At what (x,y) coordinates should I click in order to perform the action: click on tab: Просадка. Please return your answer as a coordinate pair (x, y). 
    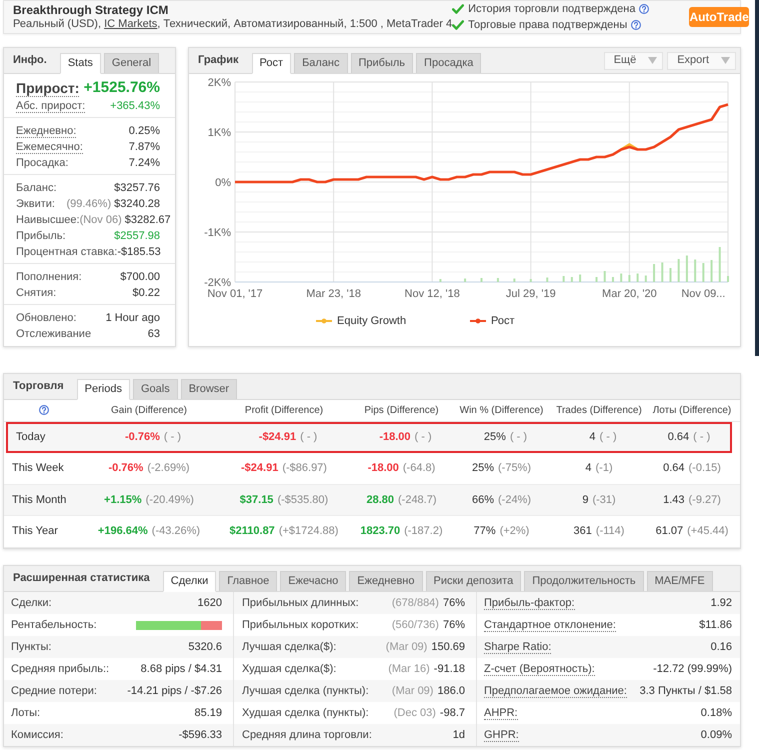
    Looking at the image, I should click on (449, 63).